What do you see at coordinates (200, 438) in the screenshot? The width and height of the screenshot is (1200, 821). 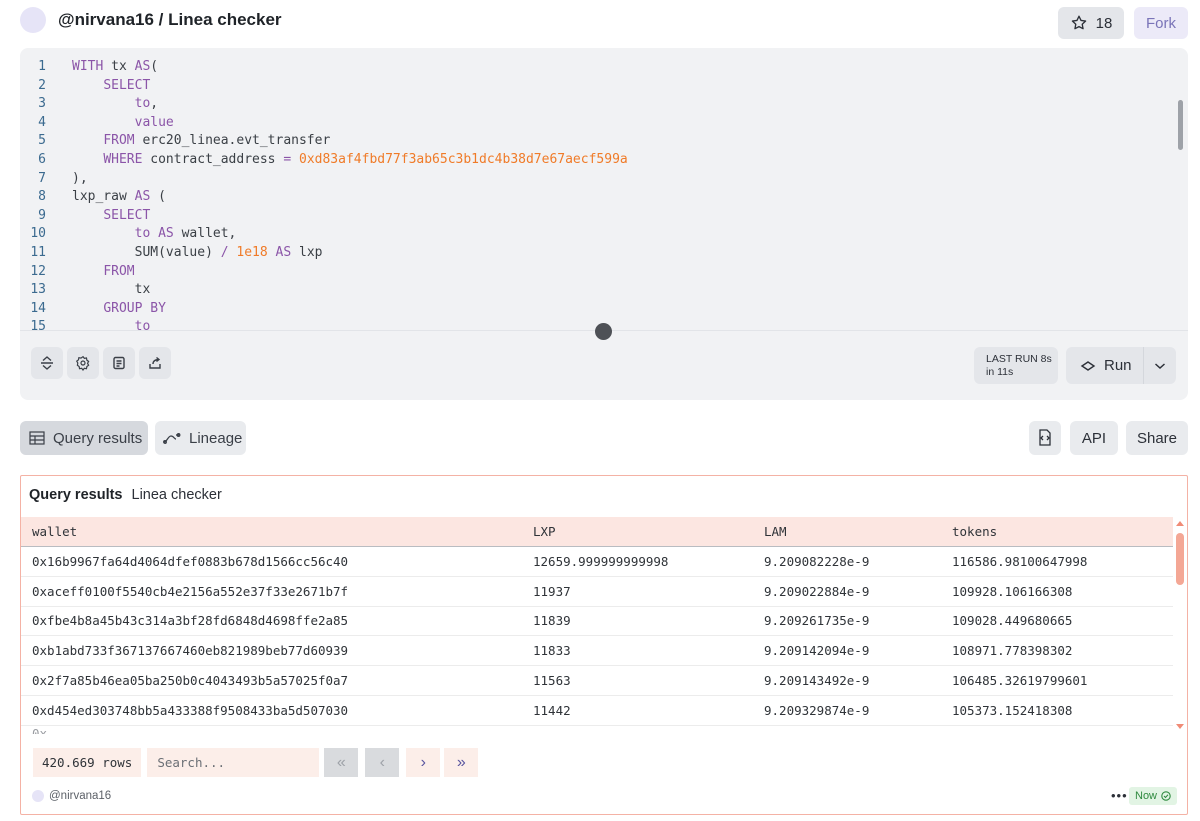 I see `tab-lineage: Lineage` at bounding box center [200, 438].